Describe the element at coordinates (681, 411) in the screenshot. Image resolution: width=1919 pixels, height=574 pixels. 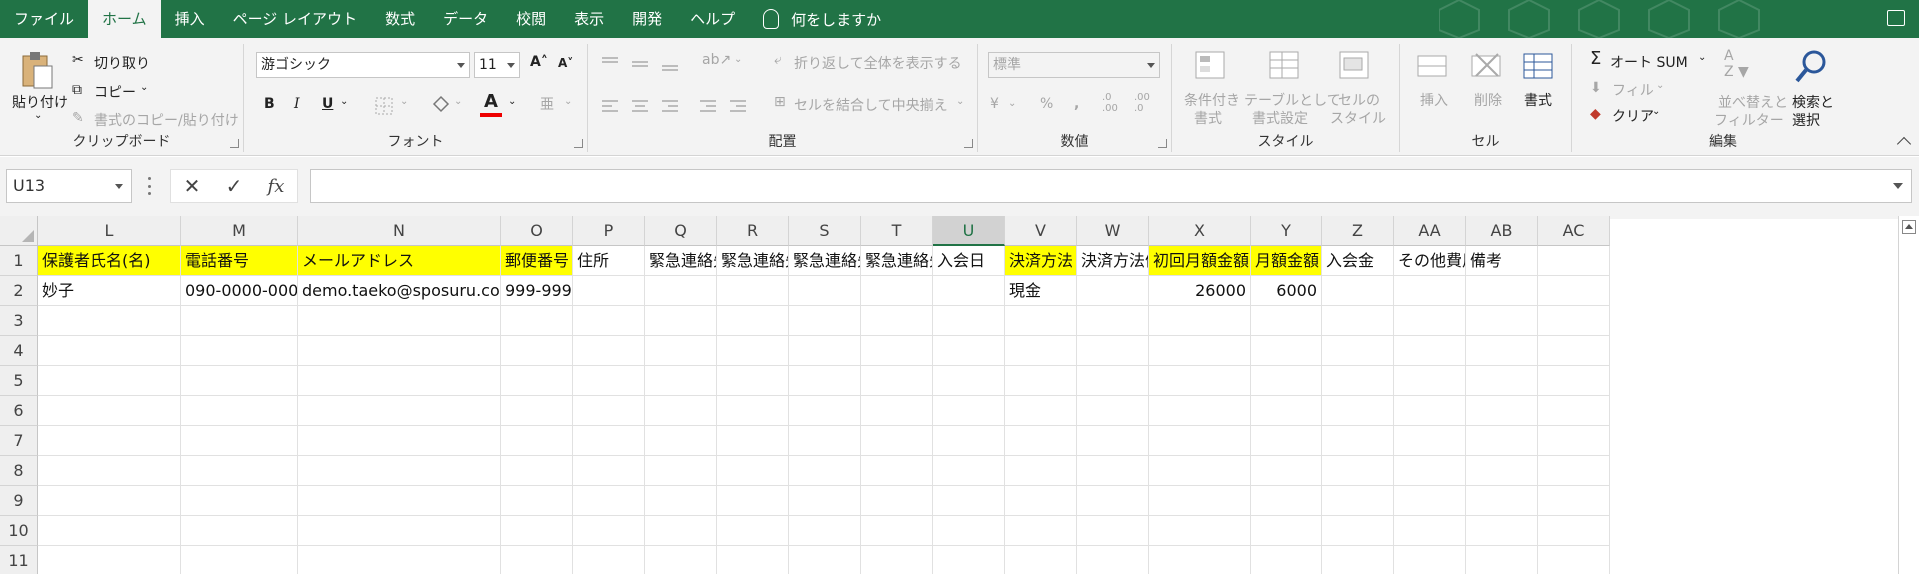
I see `cell-q6` at that location.